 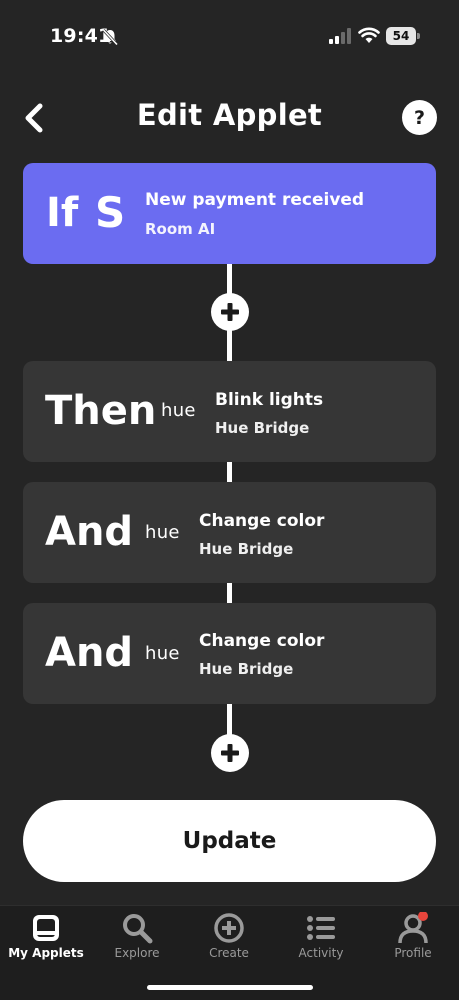 I want to click on tab-my-applets: My Applets, so click(x=46, y=941).